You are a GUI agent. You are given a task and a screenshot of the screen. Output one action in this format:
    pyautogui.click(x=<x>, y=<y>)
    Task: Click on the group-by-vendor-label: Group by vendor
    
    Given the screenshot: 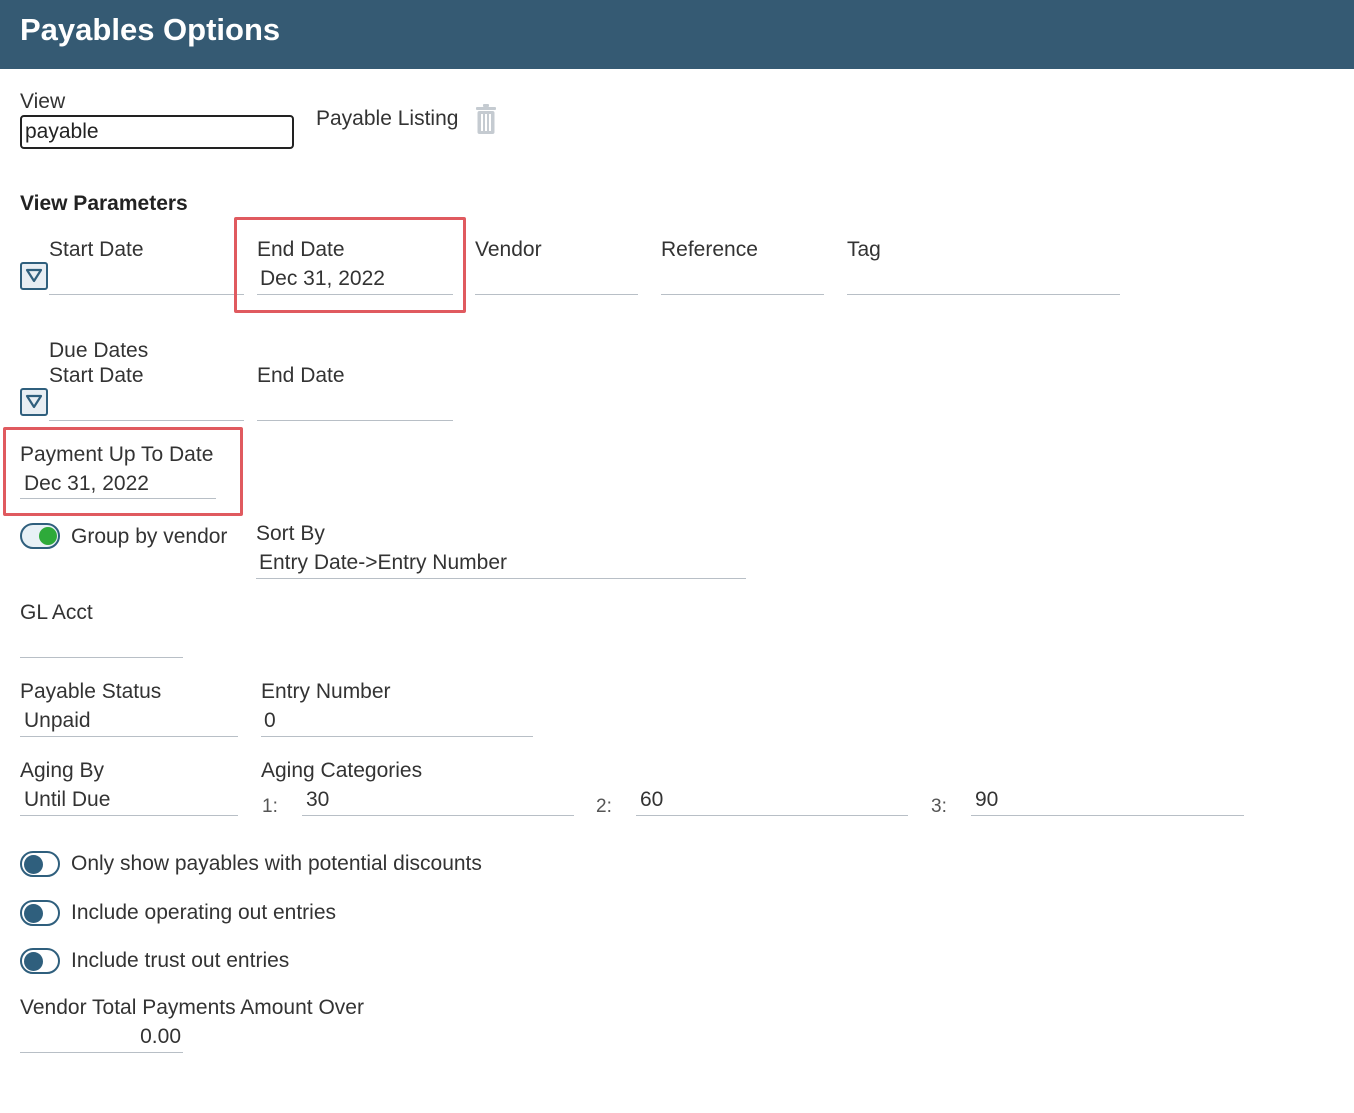 What is the action you would take?
    pyautogui.click(x=149, y=536)
    